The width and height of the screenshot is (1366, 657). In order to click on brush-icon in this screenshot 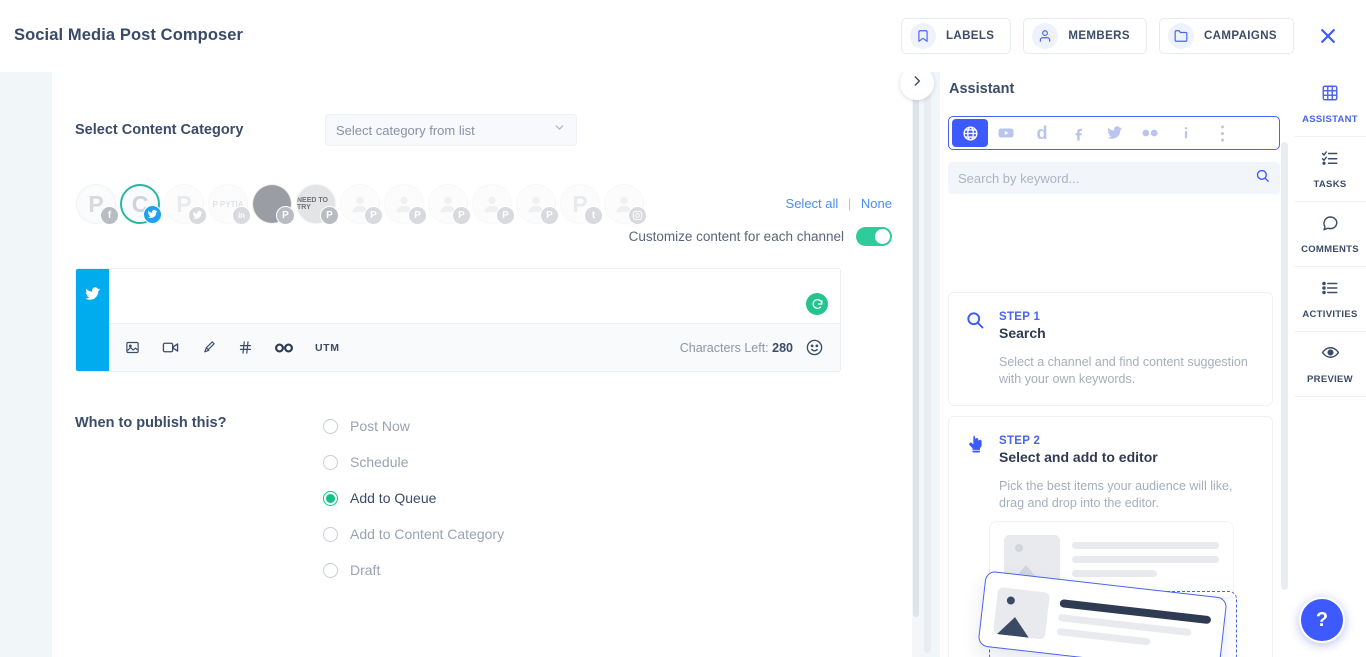, I will do `click(208, 347)`.